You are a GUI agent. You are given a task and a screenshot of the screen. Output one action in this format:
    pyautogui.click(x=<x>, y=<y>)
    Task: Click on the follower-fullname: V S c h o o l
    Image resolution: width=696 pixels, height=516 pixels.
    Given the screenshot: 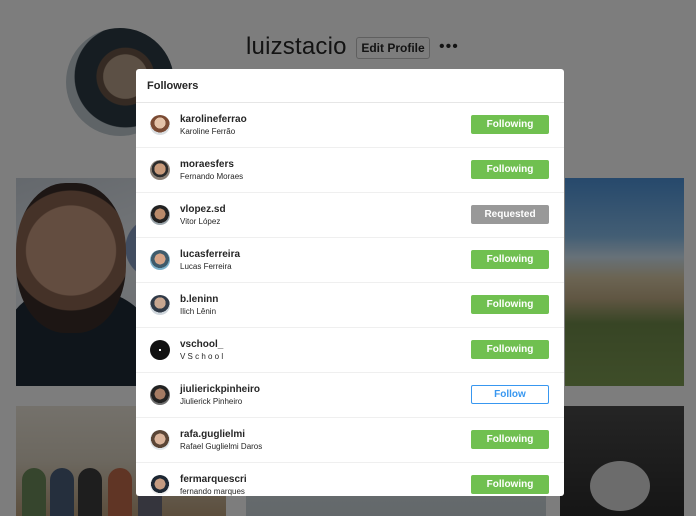 What is the action you would take?
    pyautogui.click(x=202, y=356)
    